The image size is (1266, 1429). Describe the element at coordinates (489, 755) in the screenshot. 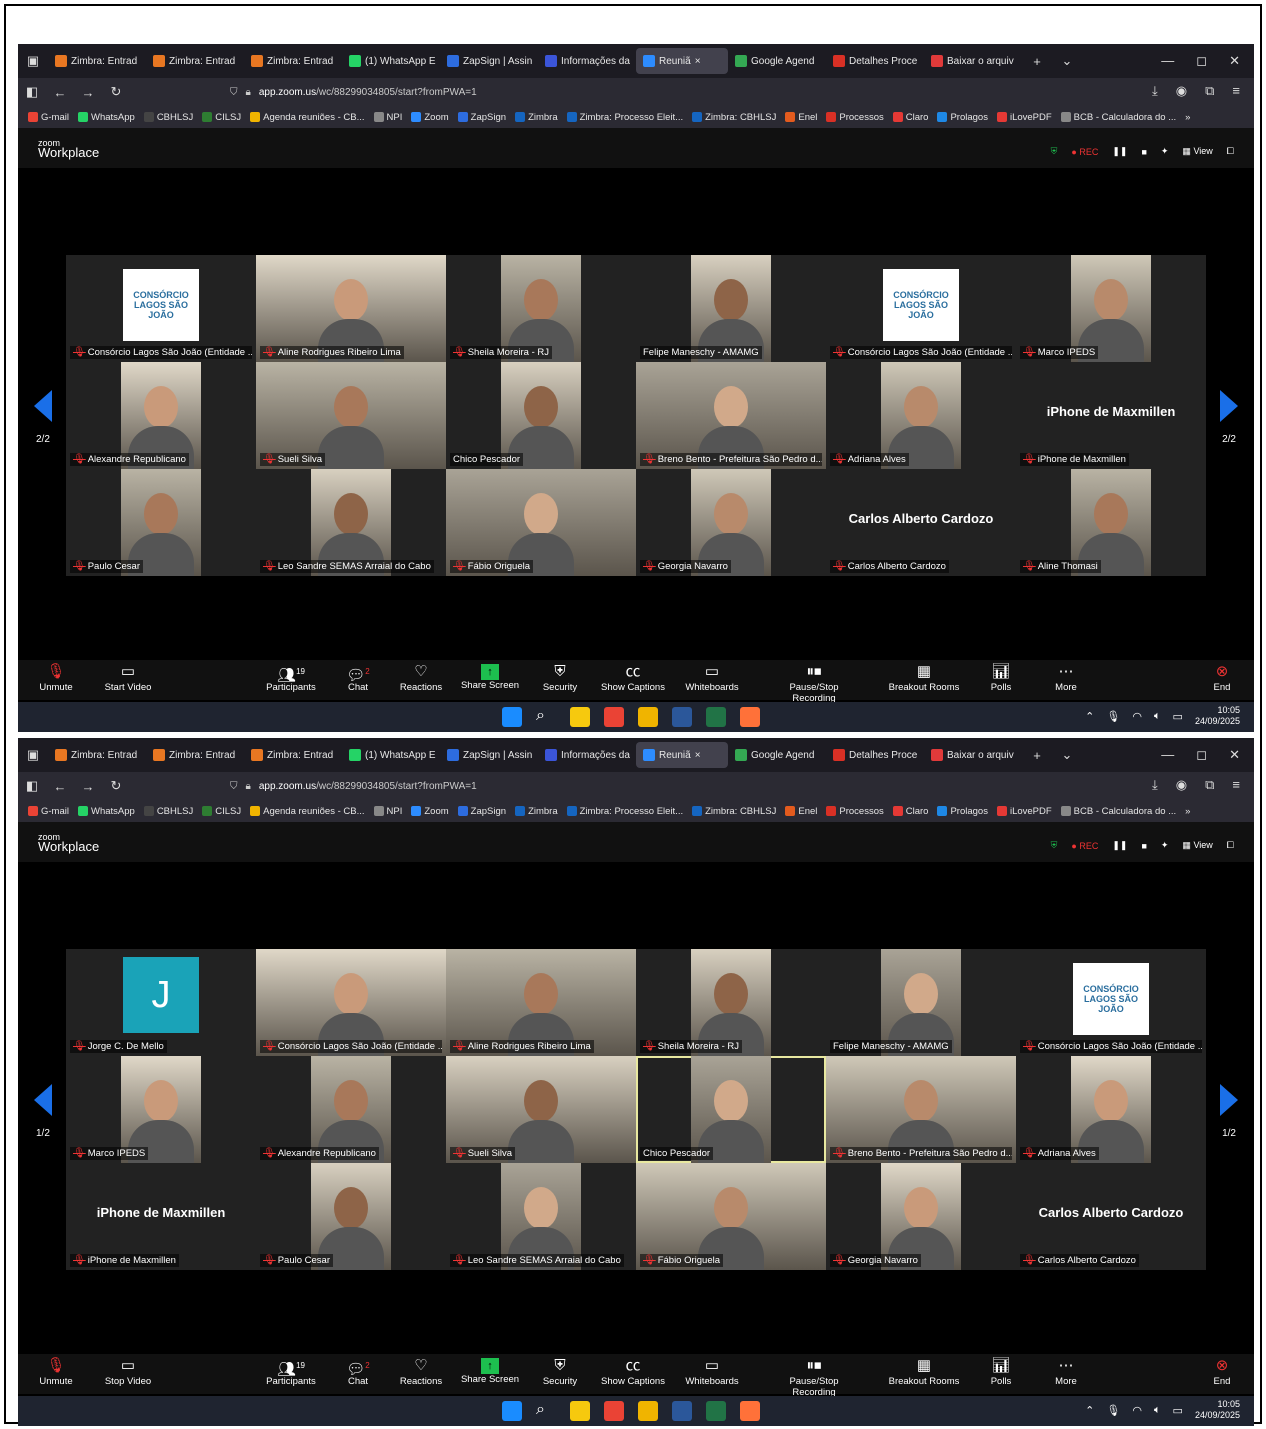

I see `browser-tab: ZapSign | Assin` at that location.